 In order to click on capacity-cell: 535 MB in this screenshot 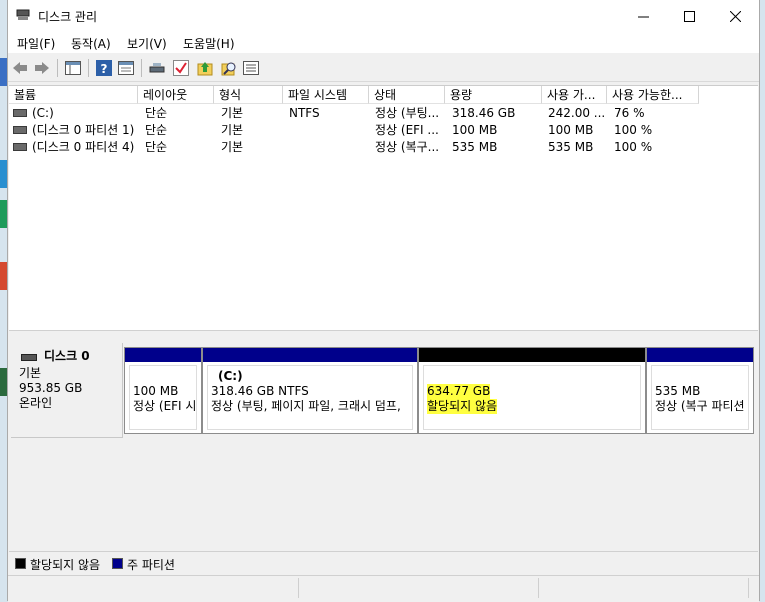, I will do `click(475, 147)`.